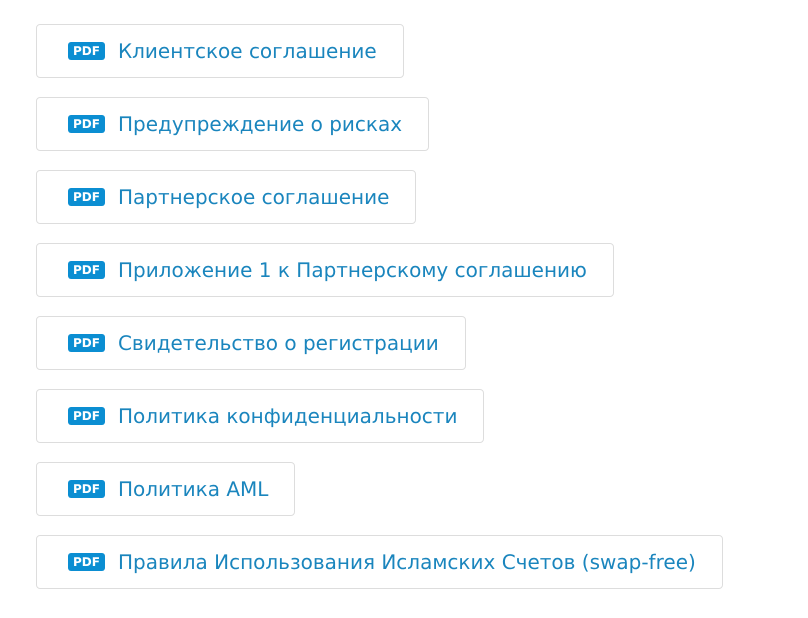  I want to click on document-link: PDF Политика AML, so click(166, 489).